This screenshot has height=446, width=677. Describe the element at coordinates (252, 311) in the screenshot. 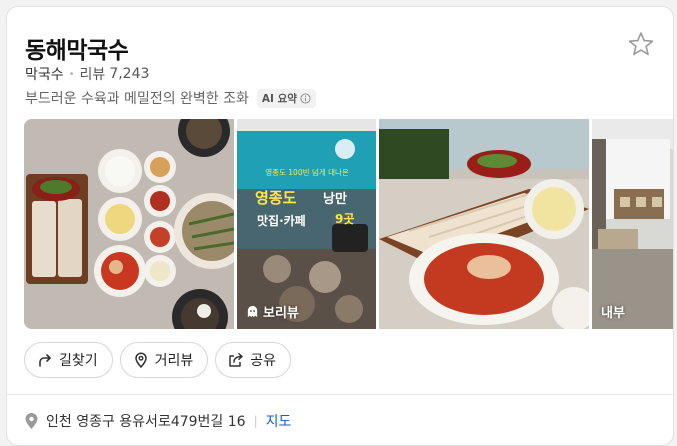

I see `ghost-icon` at that location.